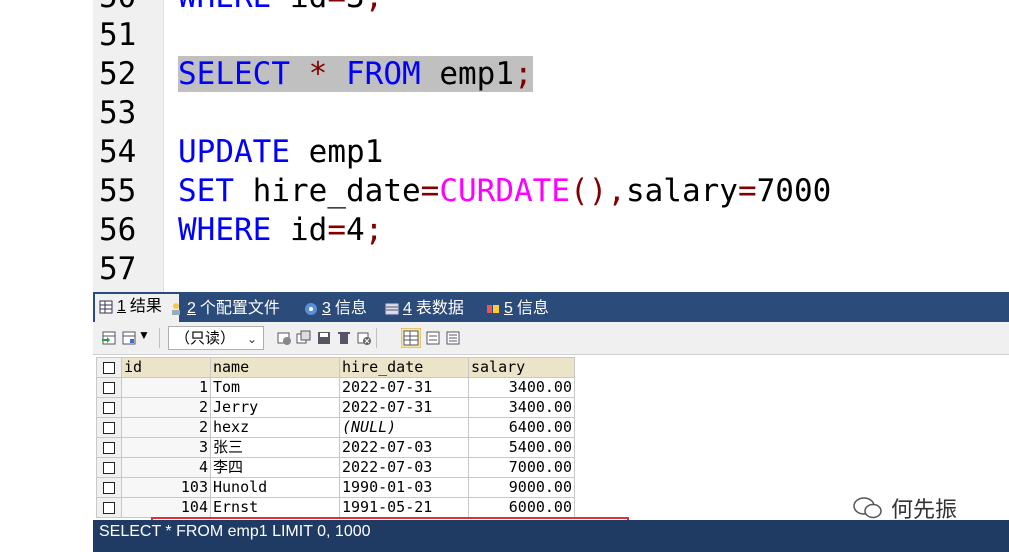  Describe the element at coordinates (521, 507) in the screenshot. I see `cell-salary: 6000.00` at that location.